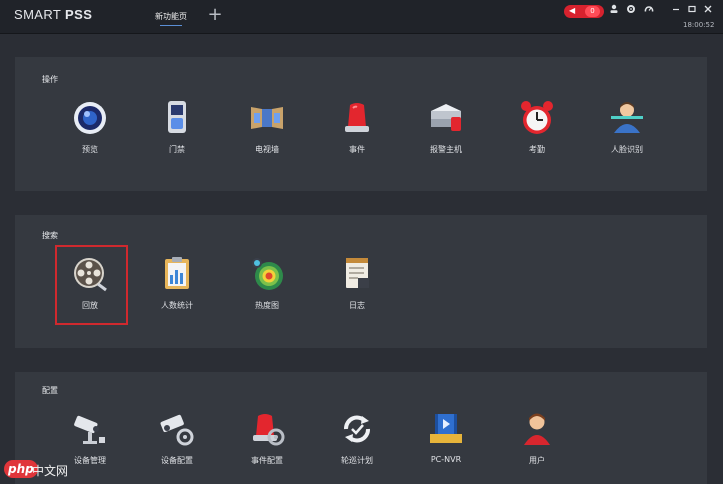 This screenshot has height=484, width=723. What do you see at coordinates (537, 460) in the screenshot?
I see `tile-label: 用户` at bounding box center [537, 460].